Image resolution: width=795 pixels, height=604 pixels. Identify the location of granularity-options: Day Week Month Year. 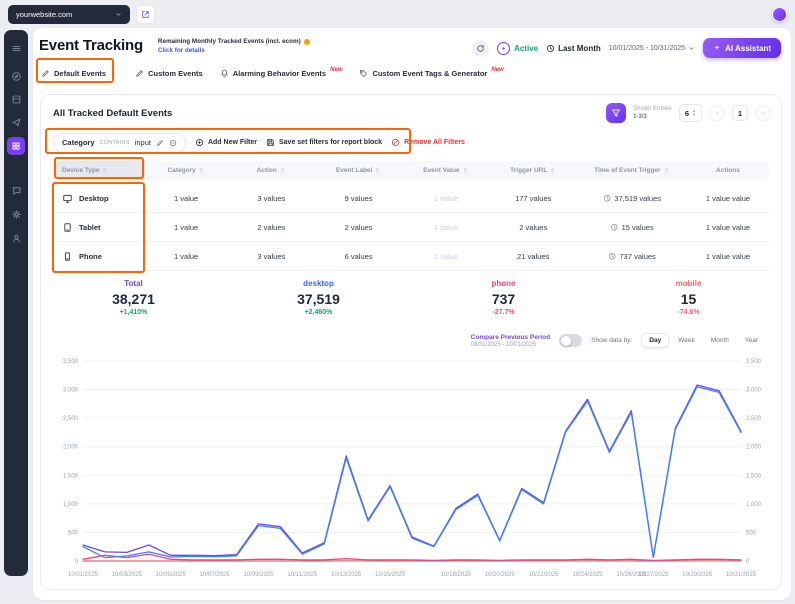
(703, 340).